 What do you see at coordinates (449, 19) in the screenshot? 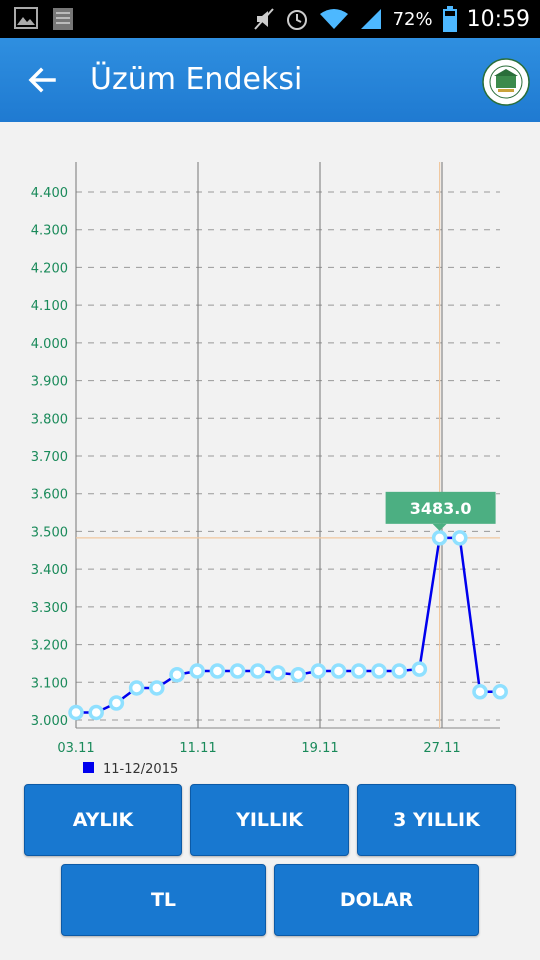
I see `battery-icon` at bounding box center [449, 19].